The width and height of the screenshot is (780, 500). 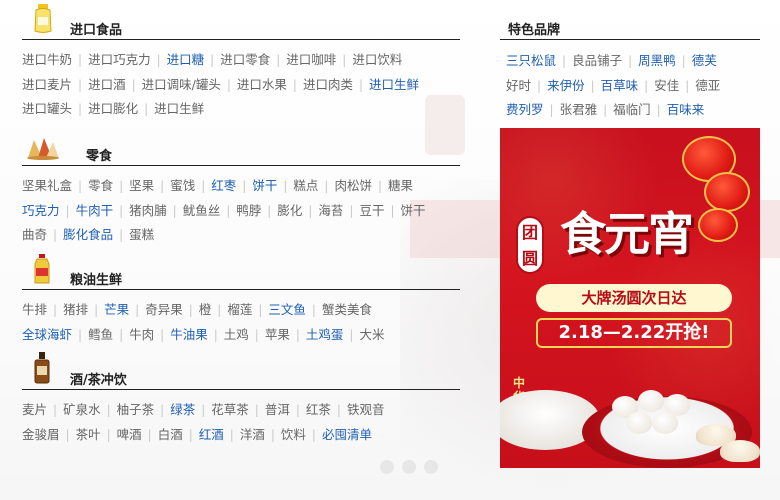 I want to click on category-link: 三文鱼, so click(x=287, y=309).